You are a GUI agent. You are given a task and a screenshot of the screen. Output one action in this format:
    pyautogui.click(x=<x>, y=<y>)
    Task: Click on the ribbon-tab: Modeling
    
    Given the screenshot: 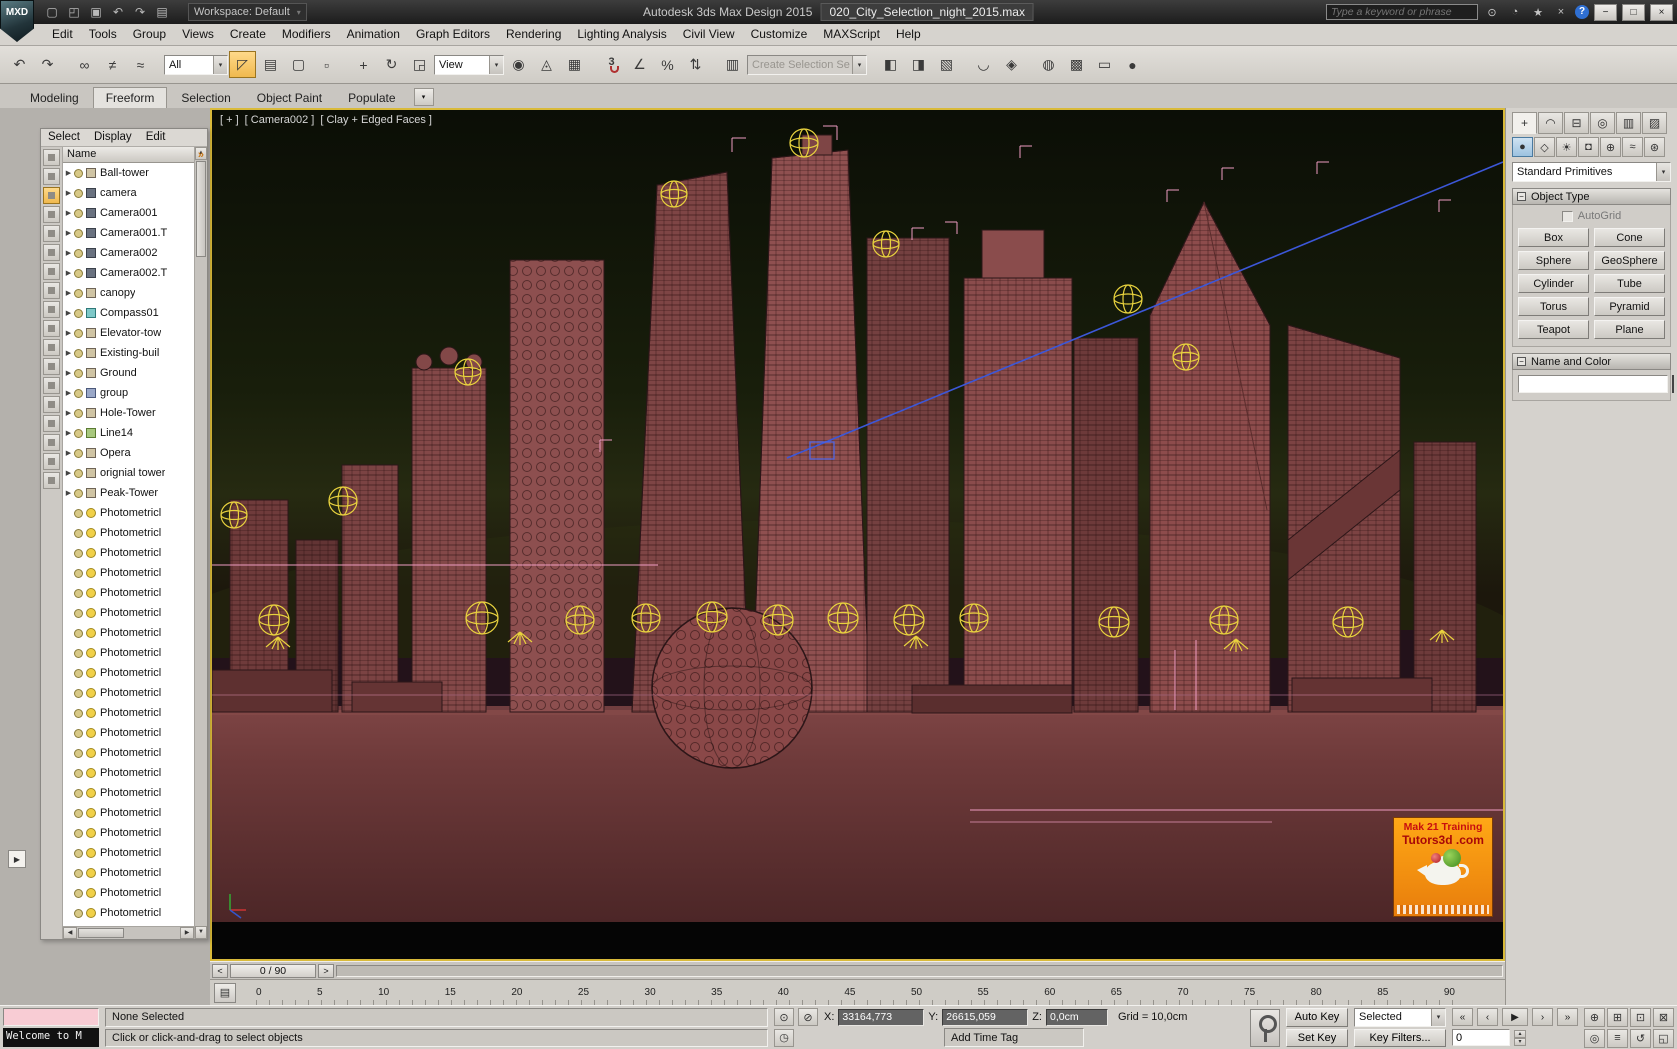 What is the action you would take?
    pyautogui.click(x=54, y=98)
    